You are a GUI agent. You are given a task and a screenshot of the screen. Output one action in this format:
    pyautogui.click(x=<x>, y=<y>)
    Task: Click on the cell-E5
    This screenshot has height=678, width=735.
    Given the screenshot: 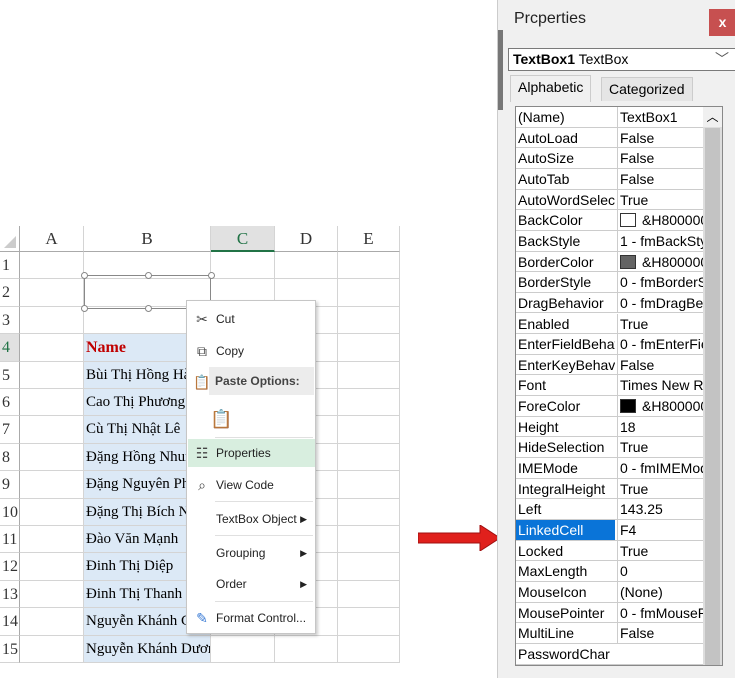 What is the action you would take?
    pyautogui.click(x=369, y=375)
    